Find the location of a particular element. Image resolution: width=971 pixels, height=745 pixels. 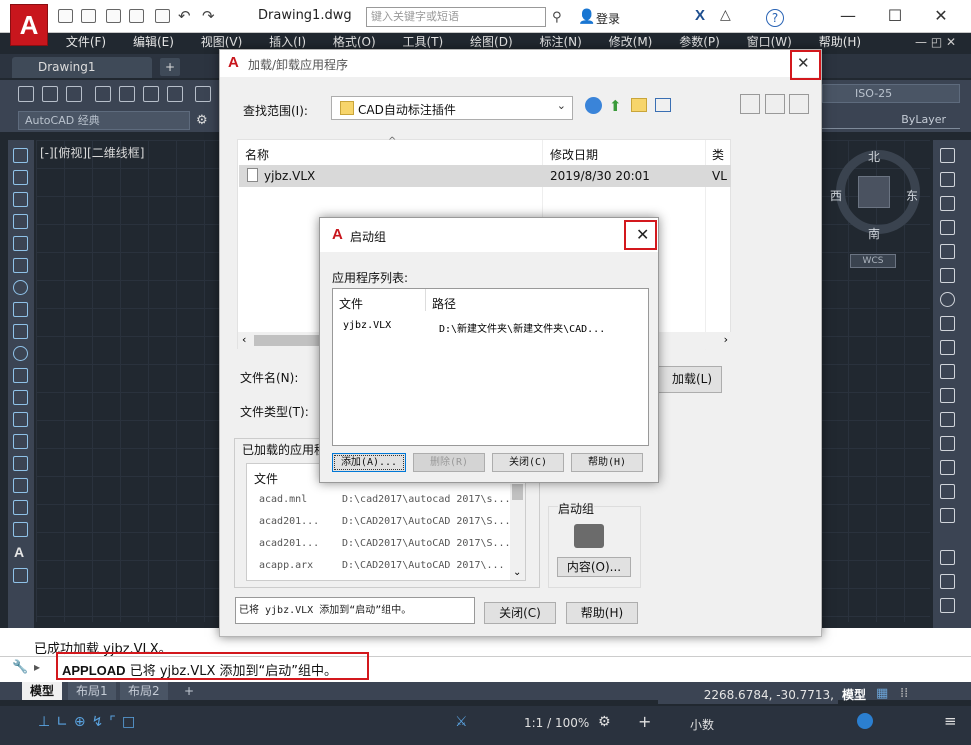

preview-icon is located at coordinates (127, 94).